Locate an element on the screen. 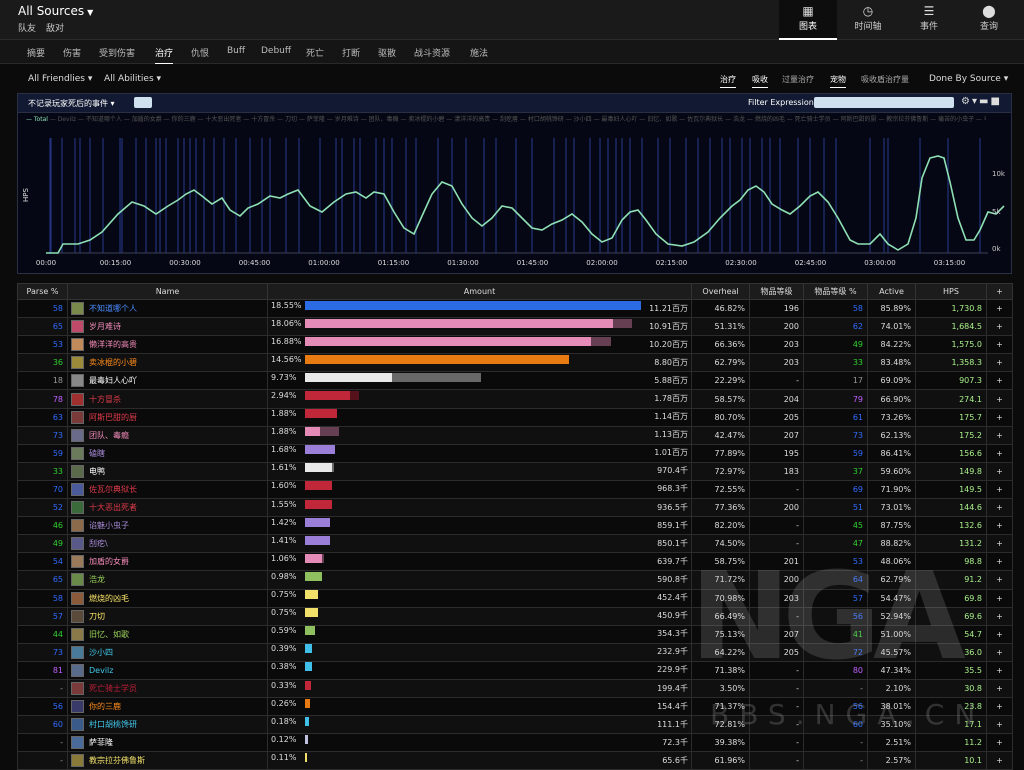  name-cell: 教宗拉芬佛鲁斯 is located at coordinates (167, 760).